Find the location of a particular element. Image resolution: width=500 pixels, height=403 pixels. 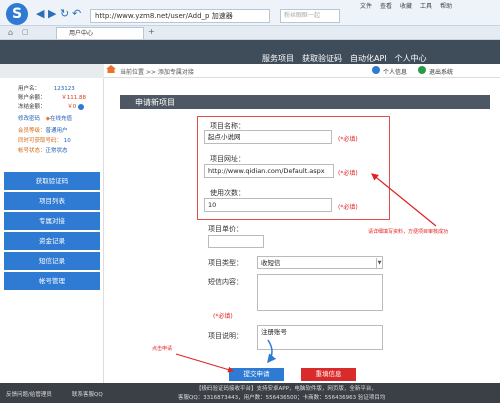

home-tab-icon: ⌂ is located at coordinates (10, 32).